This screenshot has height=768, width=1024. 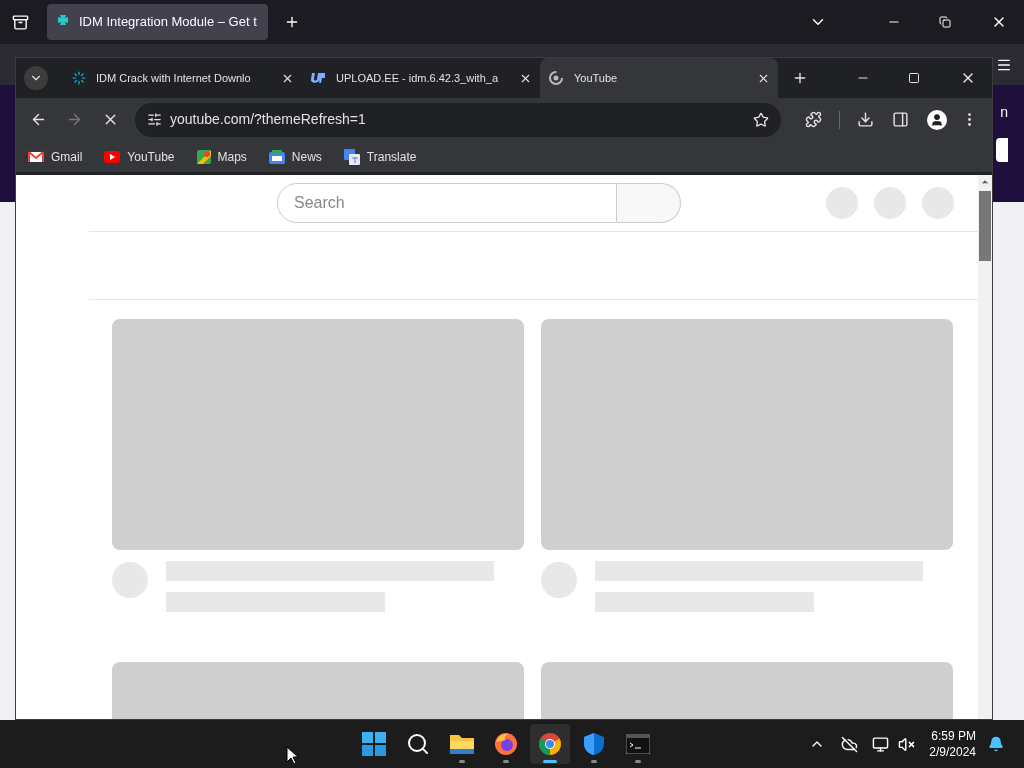 What do you see at coordinates (20, 22) in the screenshot?
I see `firefox-view-icon` at bounding box center [20, 22].